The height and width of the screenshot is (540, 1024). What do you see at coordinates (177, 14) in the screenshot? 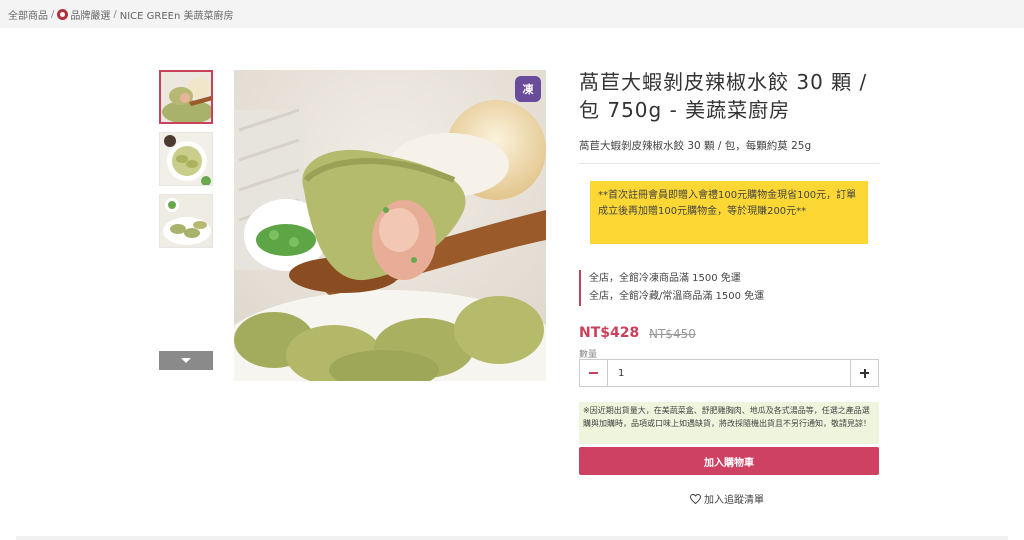
I see `breadcrumb-current-brand: NICE GREEn 美蔬菜廚房` at bounding box center [177, 14].